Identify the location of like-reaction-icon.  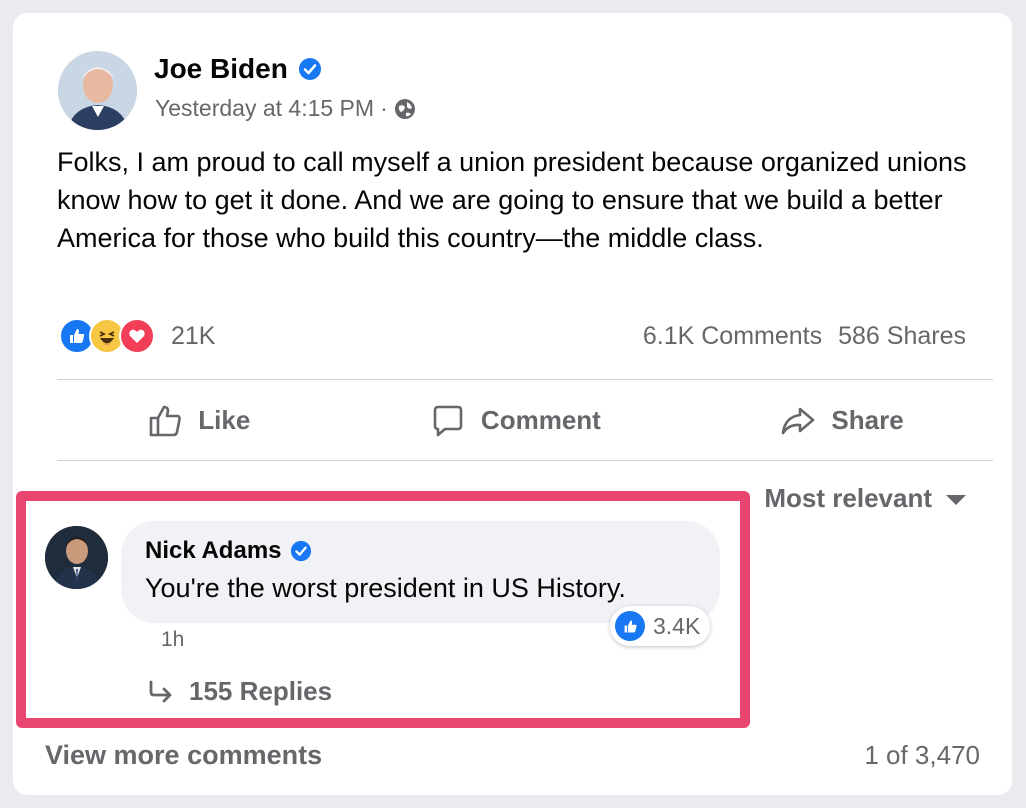
(630, 626).